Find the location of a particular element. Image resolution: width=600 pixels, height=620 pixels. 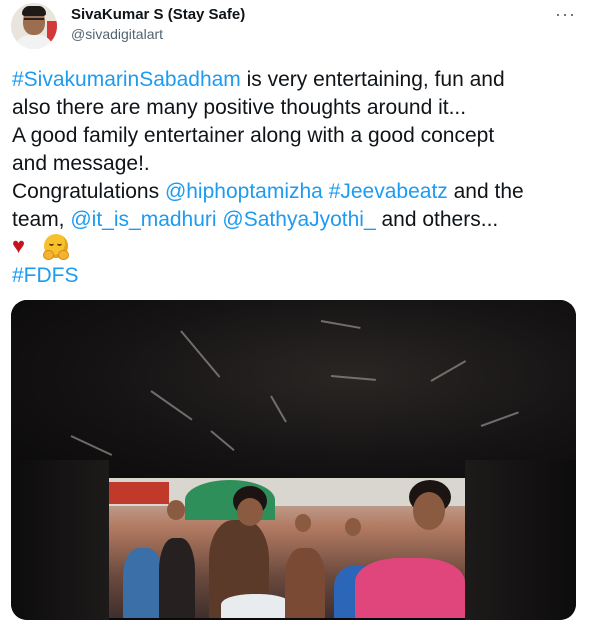

mention-link: @it_is_madhuri is located at coordinates (143, 219).